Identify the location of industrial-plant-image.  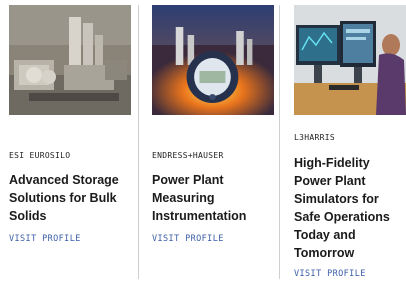
(70, 60).